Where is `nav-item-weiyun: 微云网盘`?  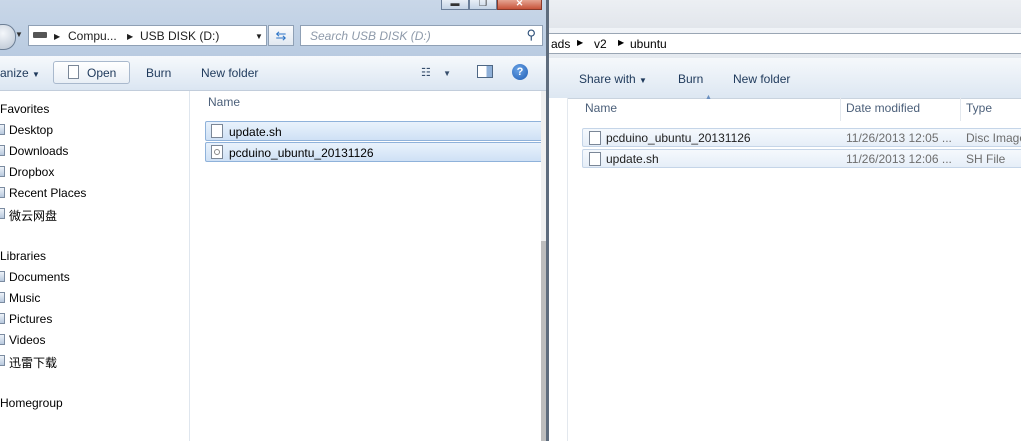 nav-item-weiyun: 微云网盘 is located at coordinates (33, 215).